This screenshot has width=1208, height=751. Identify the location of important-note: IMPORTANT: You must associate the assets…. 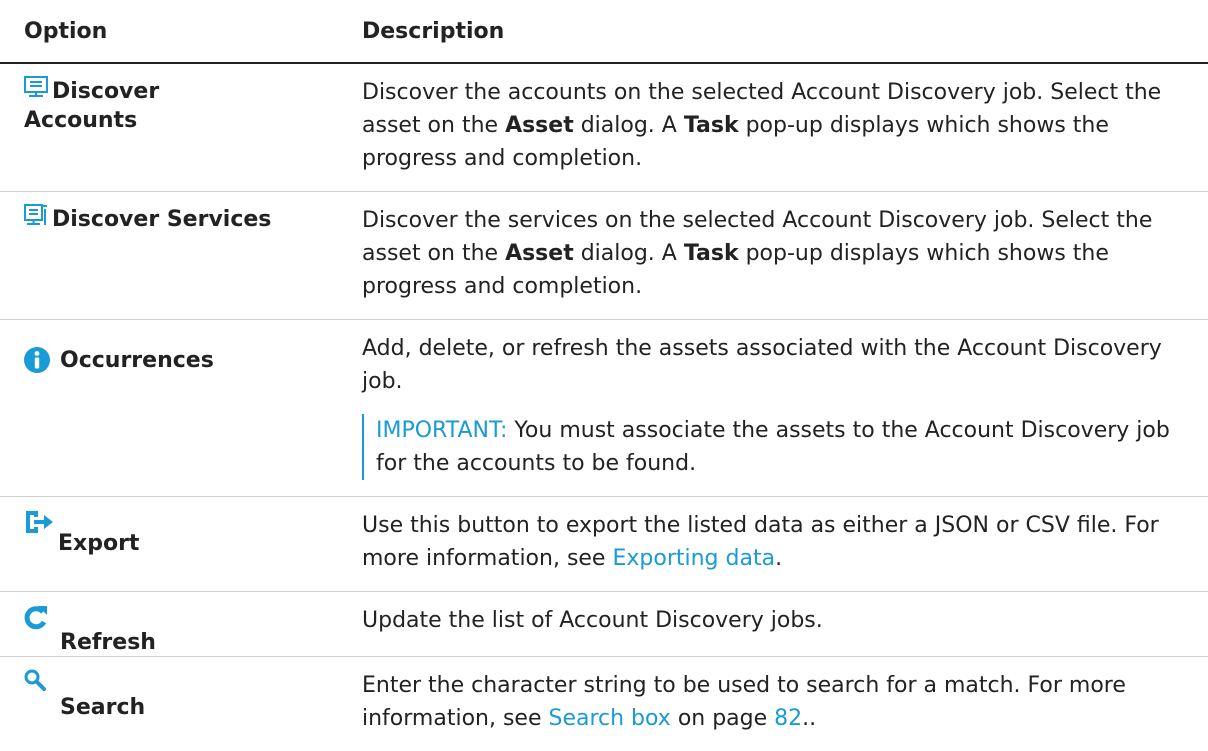
(775, 447).